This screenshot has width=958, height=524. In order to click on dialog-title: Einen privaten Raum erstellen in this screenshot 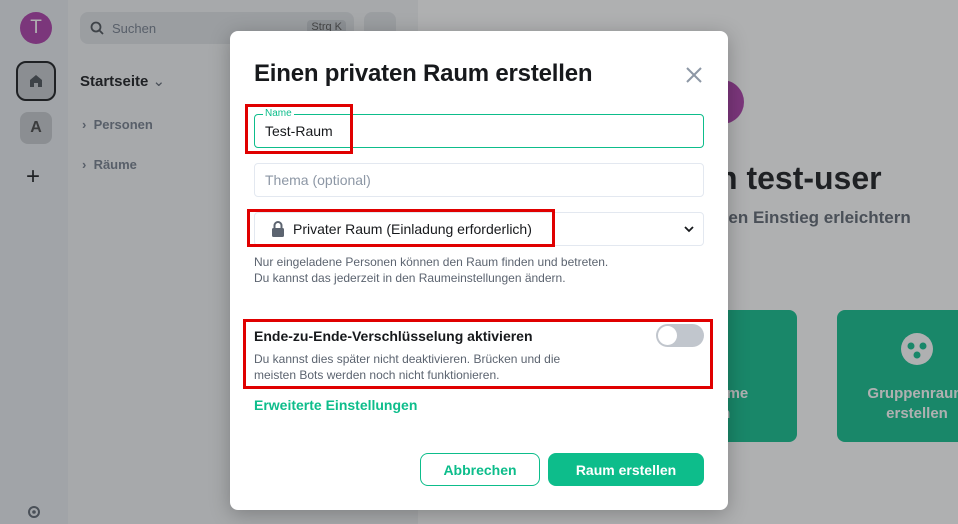, I will do `click(423, 73)`.